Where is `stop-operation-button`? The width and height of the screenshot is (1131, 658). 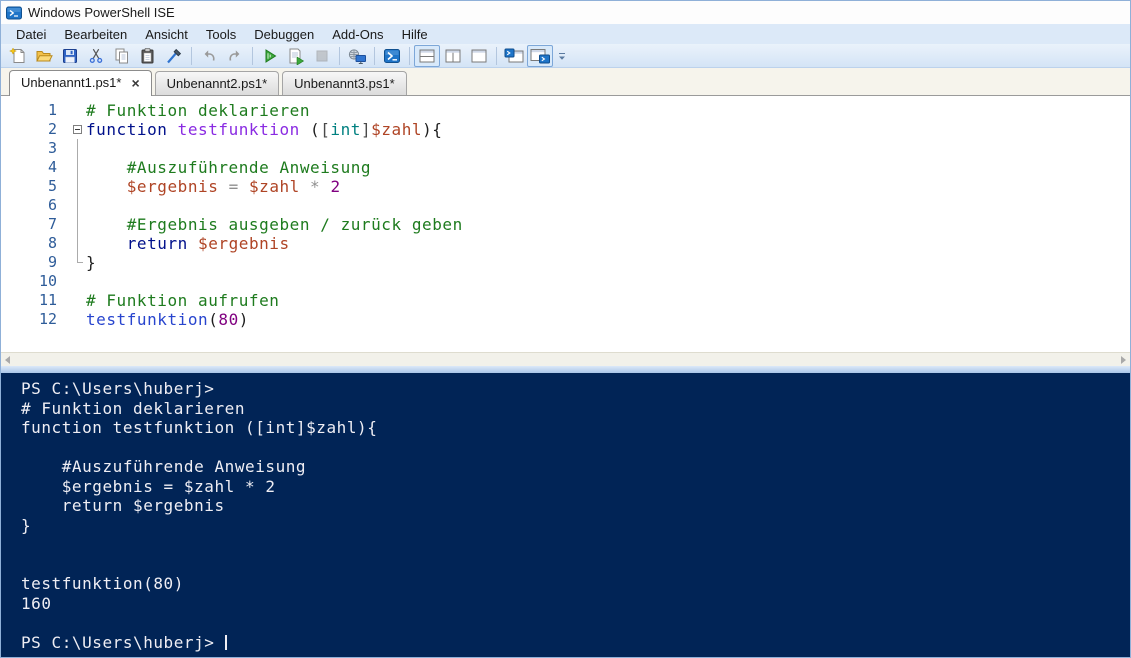
stop-operation-button is located at coordinates (322, 56).